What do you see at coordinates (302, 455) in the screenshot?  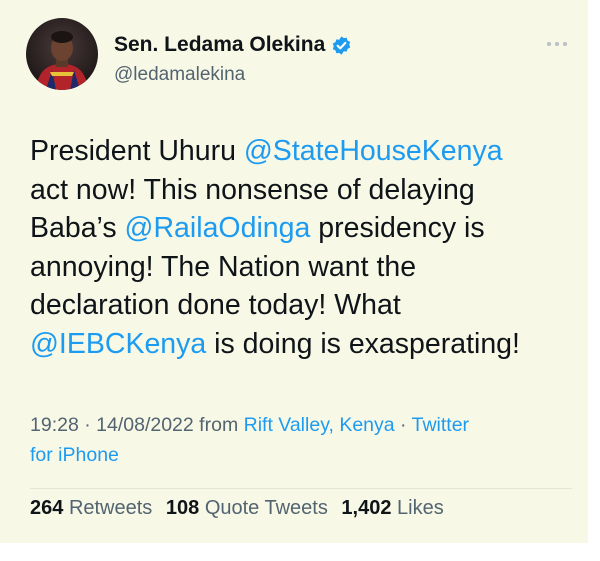 I see `metadata-line: for iPhone` at bounding box center [302, 455].